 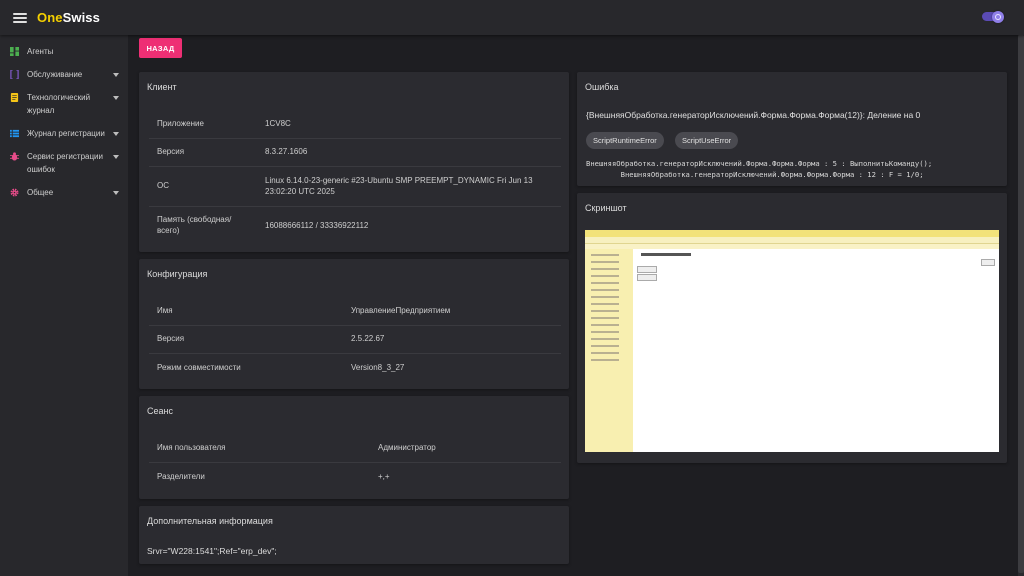 I want to click on row-value: 8.3.27.1606, so click(x=409, y=152).